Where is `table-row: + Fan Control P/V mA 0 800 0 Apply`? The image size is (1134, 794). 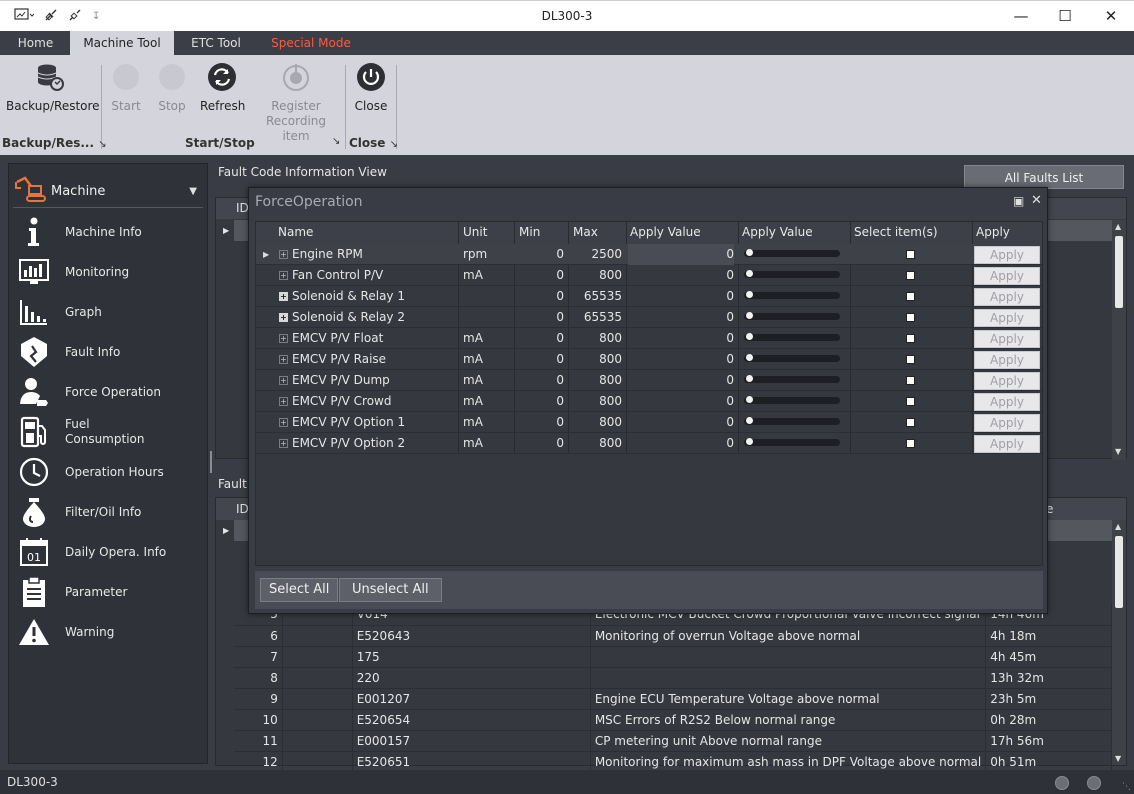
table-row: + Fan Control P/V mA 0 800 0 Apply is located at coordinates (649, 275).